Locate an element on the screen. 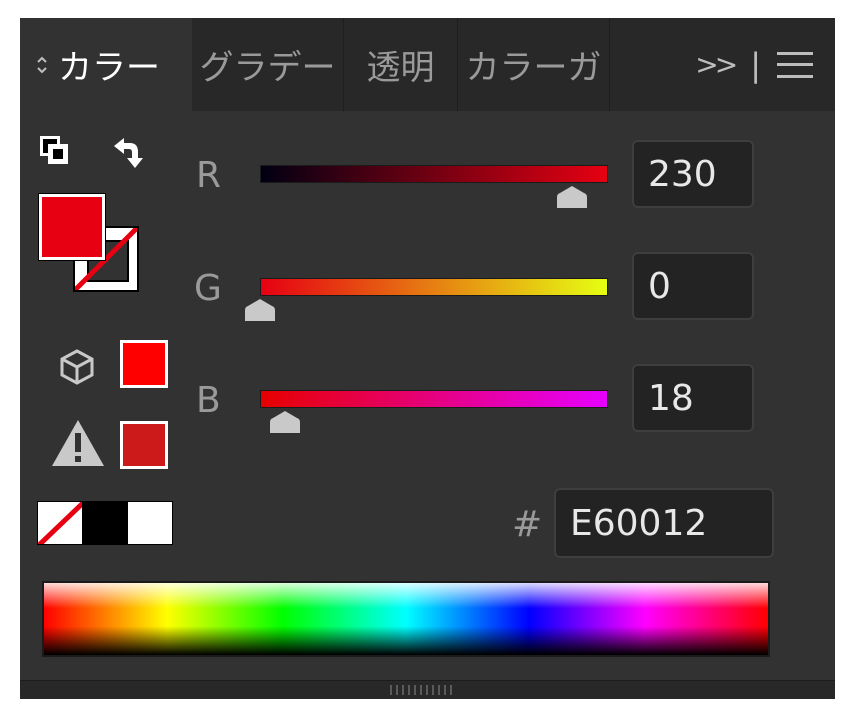  black-swatch is located at coordinates (105, 523).